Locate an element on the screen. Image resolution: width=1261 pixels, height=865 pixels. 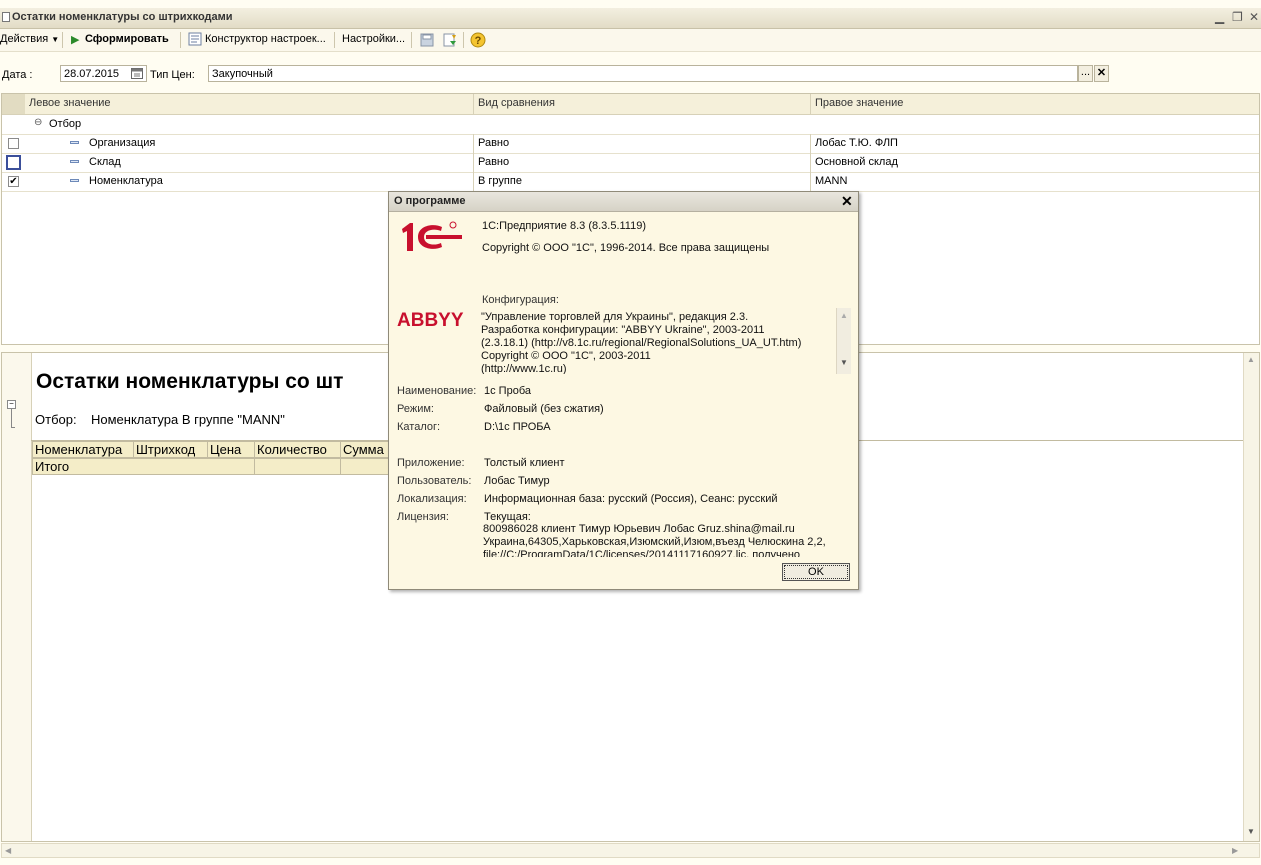
report-filter-value: Номенклатура В группе "MANN" is located at coordinates (188, 419).